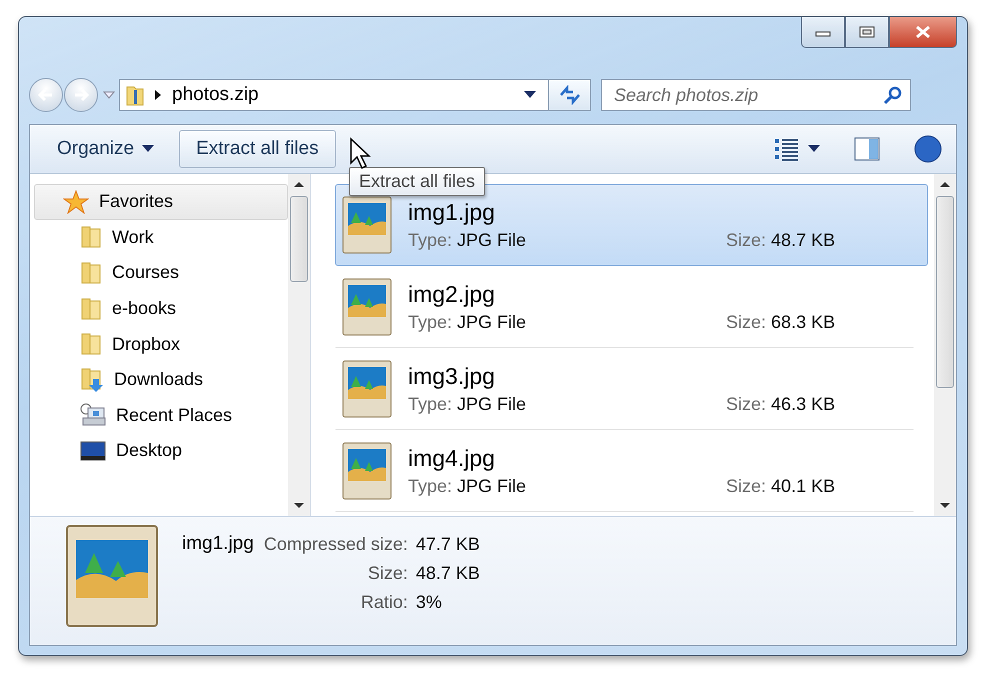 The image size is (1000, 688). Describe the element at coordinates (336, 544) in the screenshot. I see `detail-label: Compressed size:` at that location.